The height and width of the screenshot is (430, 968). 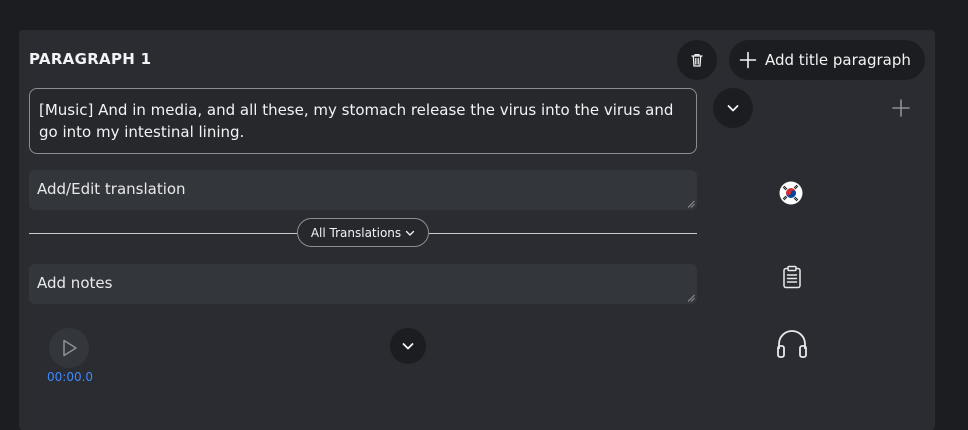 What do you see at coordinates (363, 284) in the screenshot?
I see `notes-field: Add notes` at bounding box center [363, 284].